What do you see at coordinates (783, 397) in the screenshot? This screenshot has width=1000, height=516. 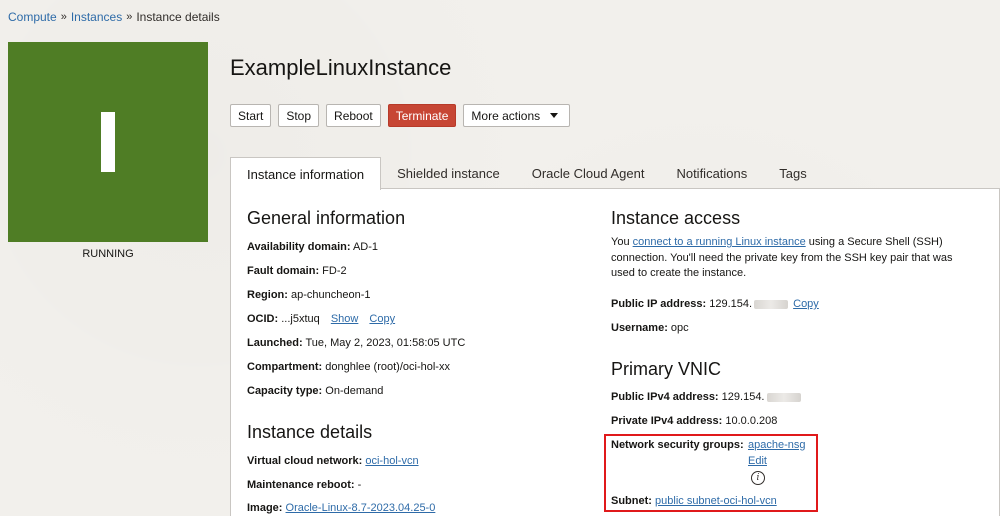 I see `redacted-ipv4` at bounding box center [783, 397].